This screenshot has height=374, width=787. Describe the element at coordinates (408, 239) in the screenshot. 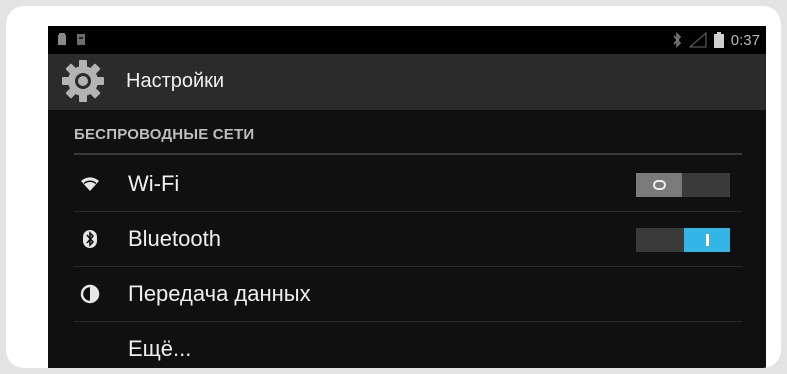

I see `settings-row-bluetooth: Bluetooth` at that location.